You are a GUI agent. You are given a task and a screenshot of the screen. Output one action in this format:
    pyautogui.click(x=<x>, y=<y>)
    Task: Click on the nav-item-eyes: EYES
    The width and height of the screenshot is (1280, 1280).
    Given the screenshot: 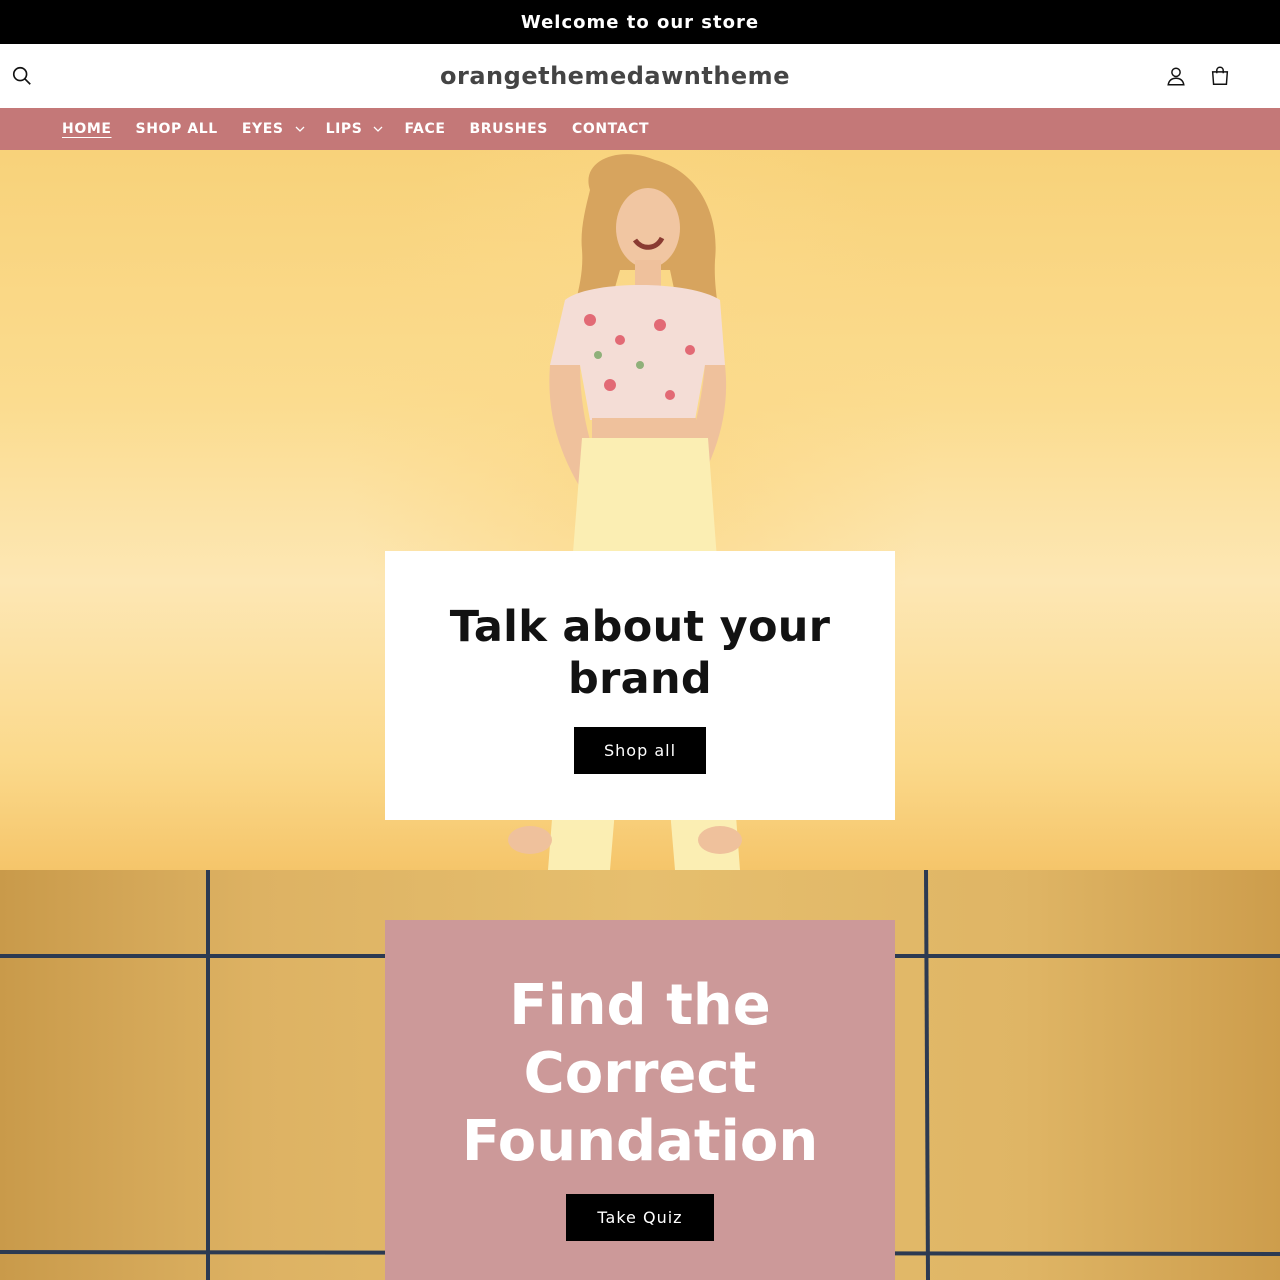 What is the action you would take?
    pyautogui.click(x=272, y=129)
    